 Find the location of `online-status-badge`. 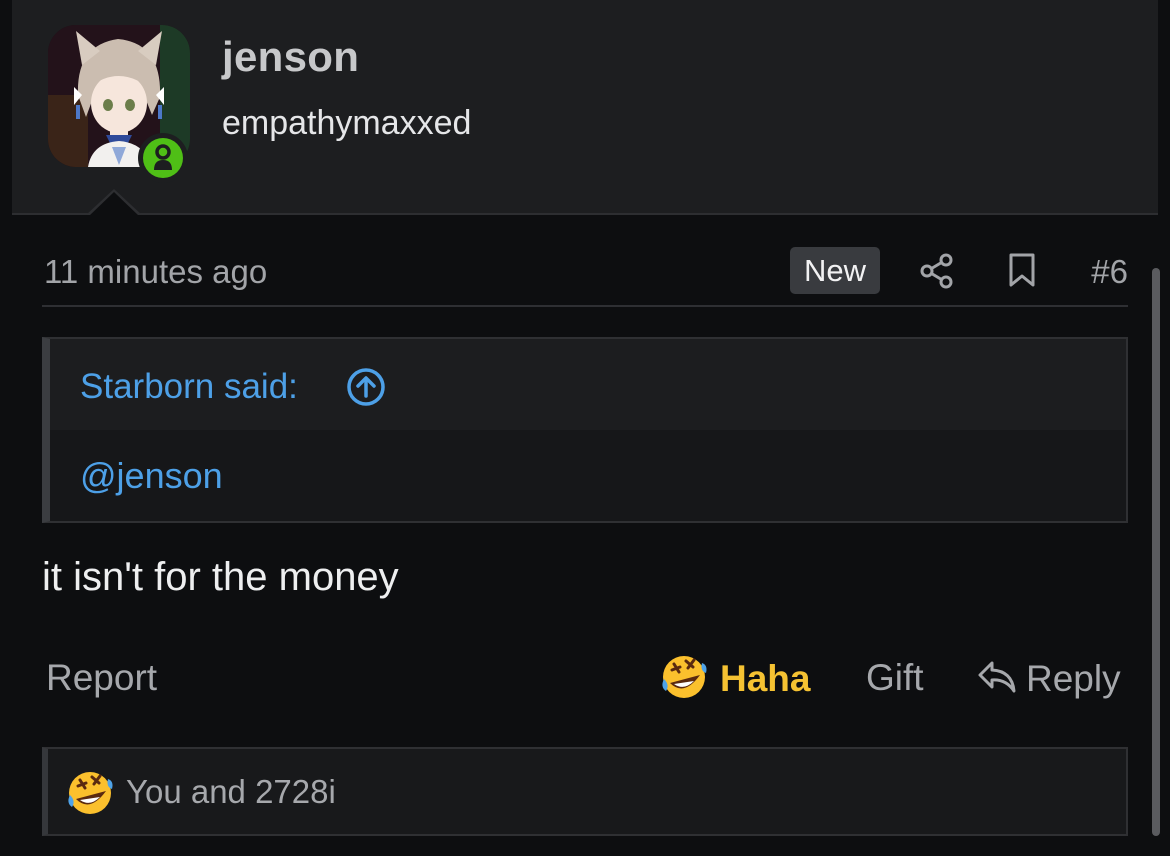

online-status-badge is located at coordinates (163, 158).